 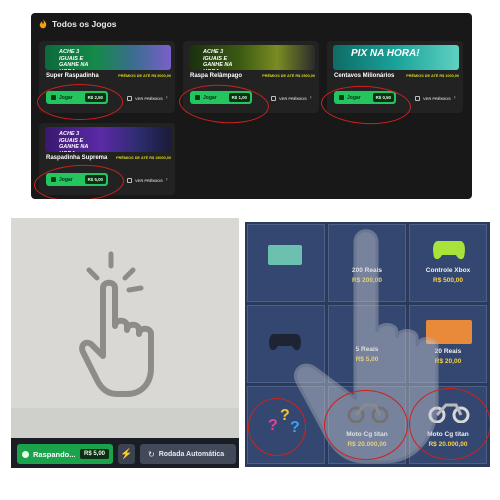 I want to click on divider, so click(x=125, y=423).